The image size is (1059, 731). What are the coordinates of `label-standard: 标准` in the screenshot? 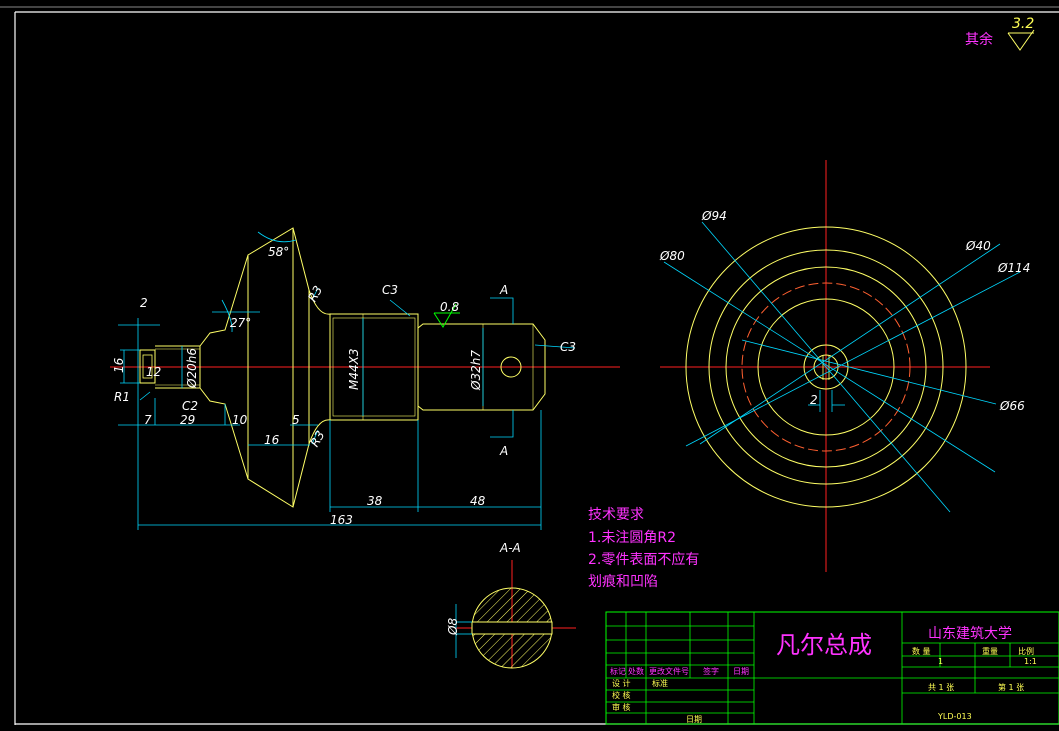 It's located at (660, 683).